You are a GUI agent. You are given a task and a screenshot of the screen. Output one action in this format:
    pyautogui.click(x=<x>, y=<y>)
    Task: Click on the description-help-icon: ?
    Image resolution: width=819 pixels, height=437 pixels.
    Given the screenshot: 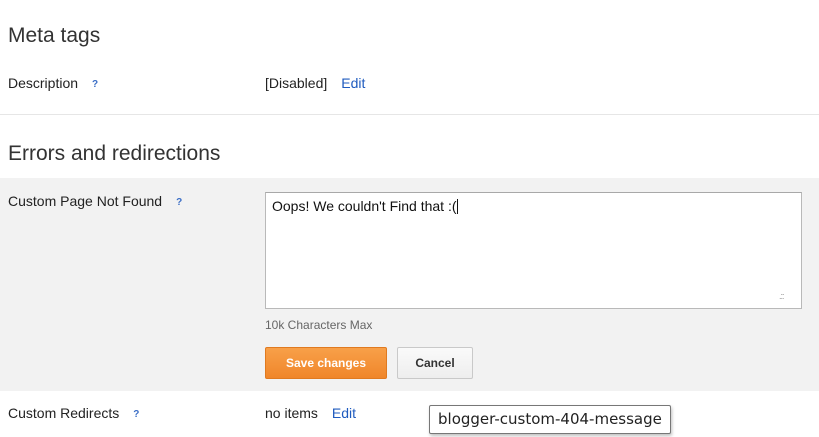 What is the action you would take?
    pyautogui.click(x=95, y=84)
    